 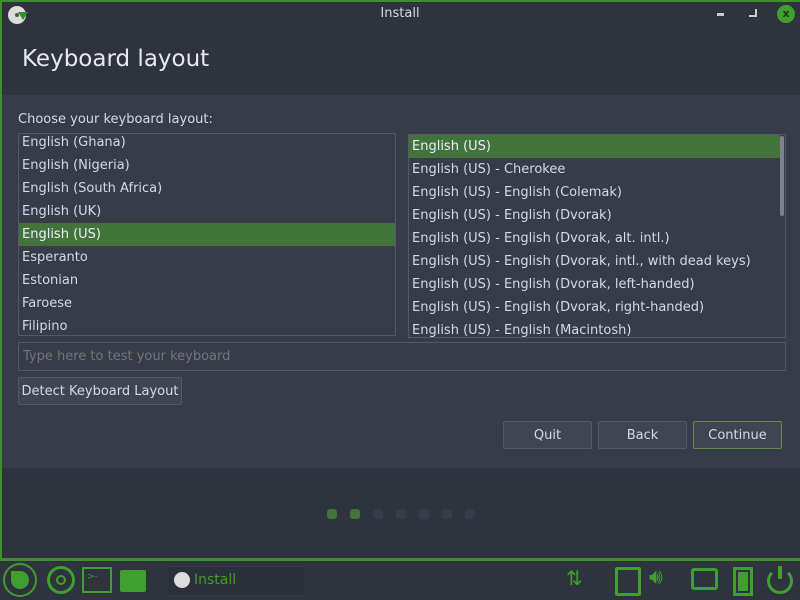 I want to click on maximize-icon, so click(x=753, y=13).